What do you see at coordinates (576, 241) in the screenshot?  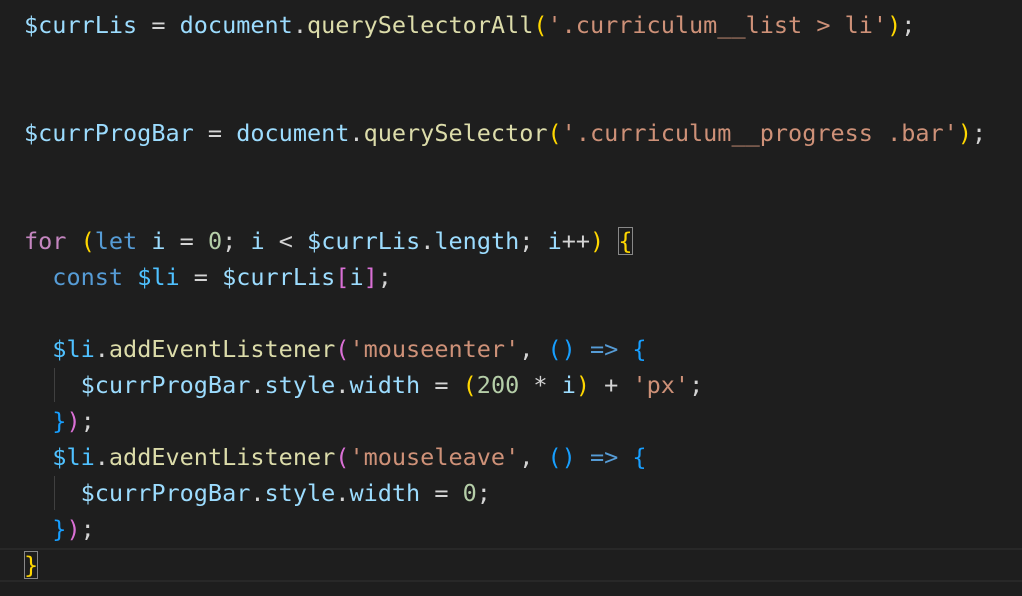 I see `code-token: ++` at bounding box center [576, 241].